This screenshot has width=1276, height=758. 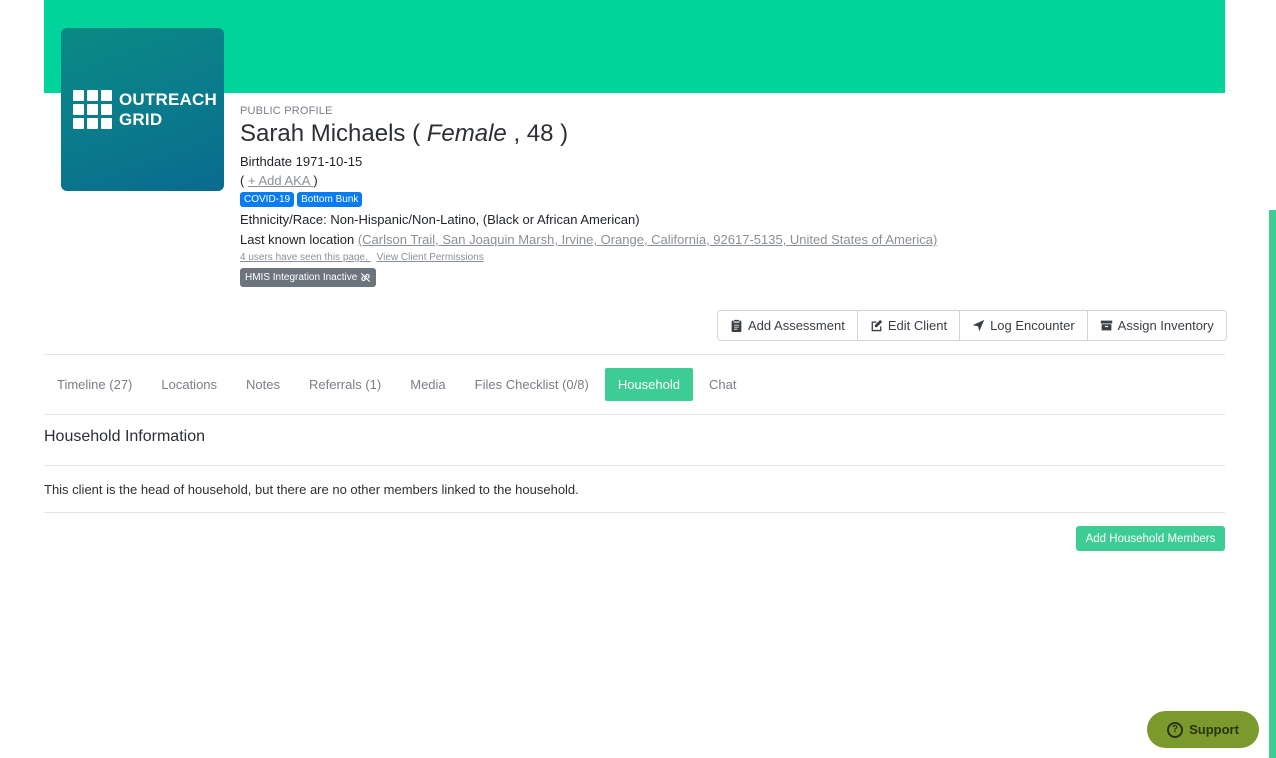 What do you see at coordinates (1024, 325) in the screenshot?
I see `log-encounter-button: Log Encounter` at bounding box center [1024, 325].